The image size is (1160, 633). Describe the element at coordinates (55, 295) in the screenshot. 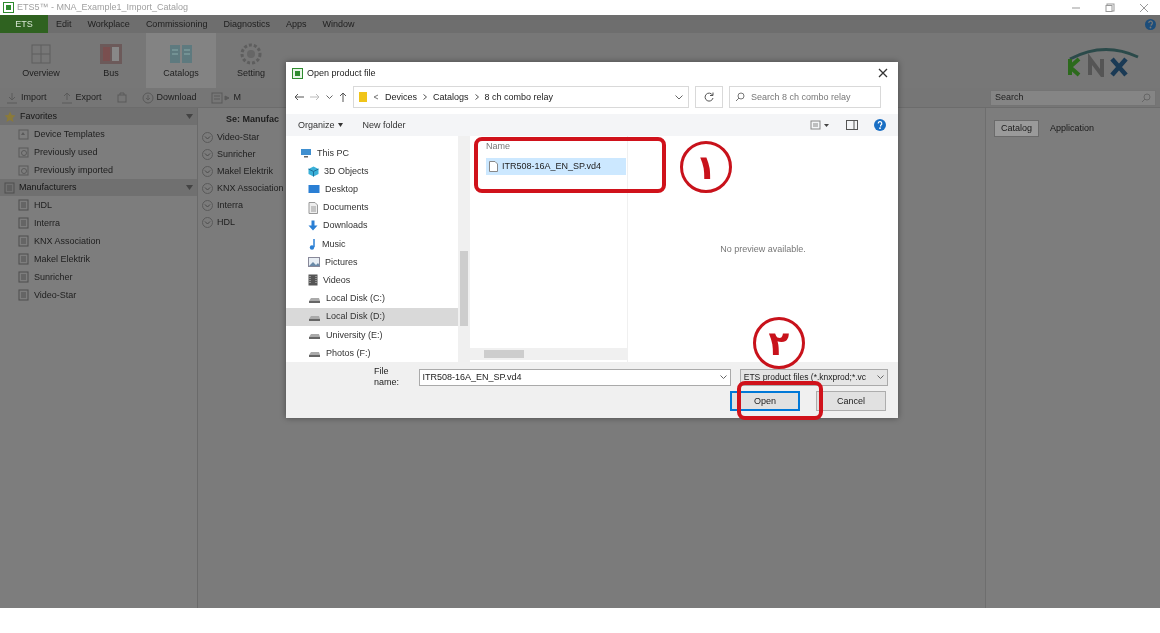

I see `sidebar-item: Video-Star` at that location.